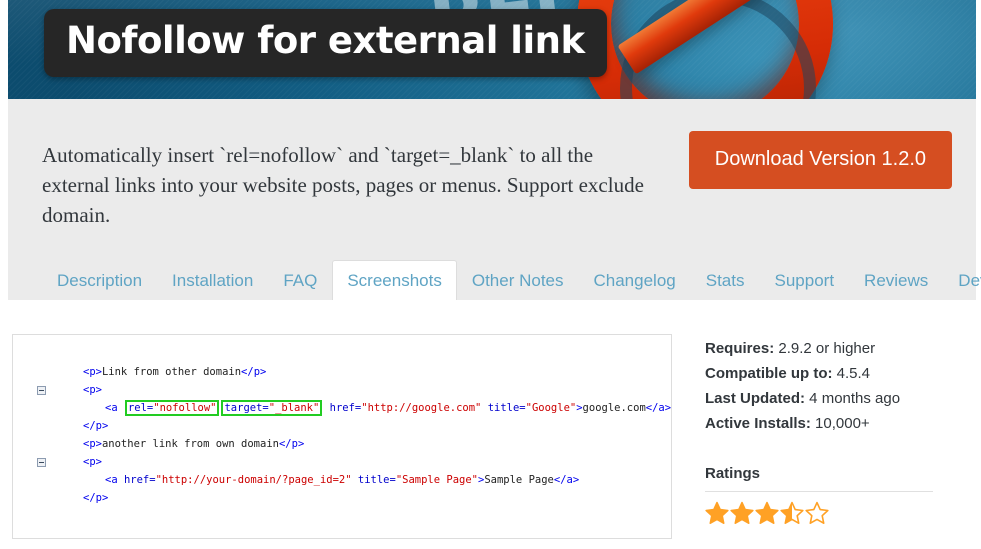  I want to click on code-token-val: "Sample Page", so click(436, 480).